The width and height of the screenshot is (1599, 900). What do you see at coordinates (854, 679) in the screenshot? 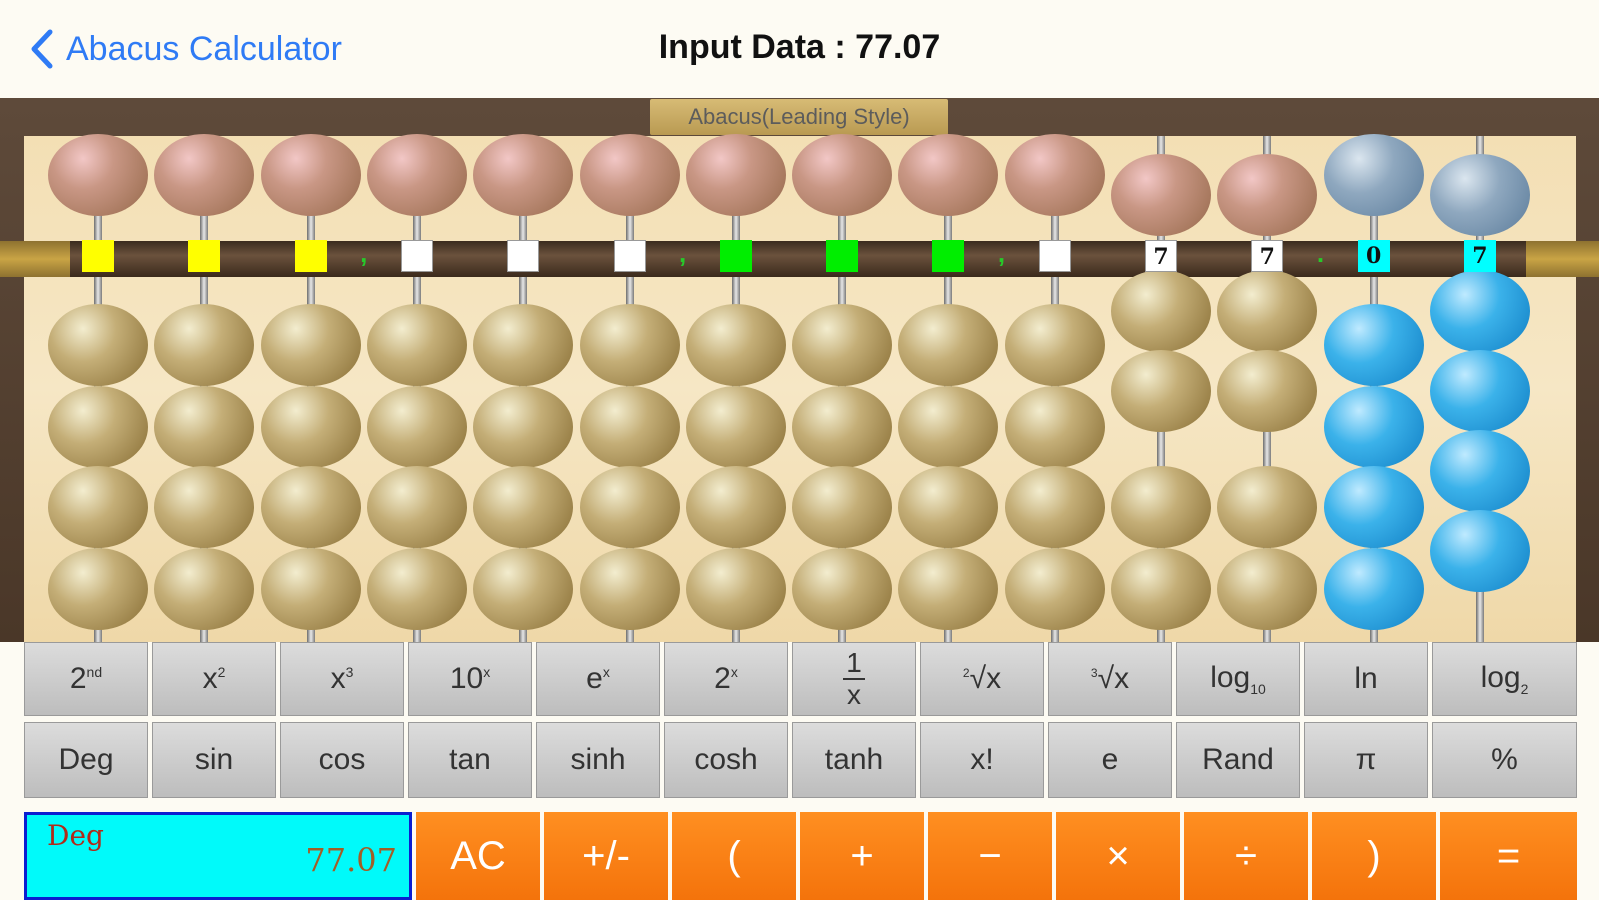
I see `reciprocal-key: 1x` at bounding box center [854, 679].